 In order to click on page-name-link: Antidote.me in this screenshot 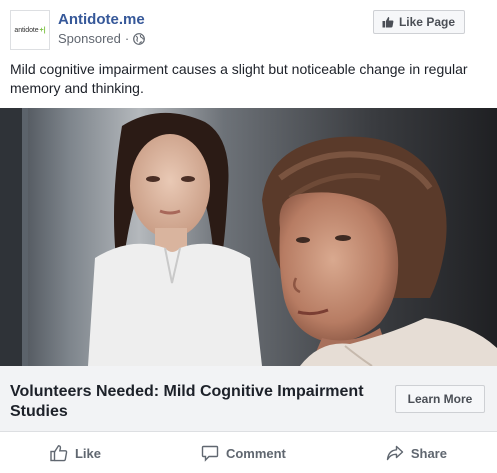, I will do `click(101, 19)`.